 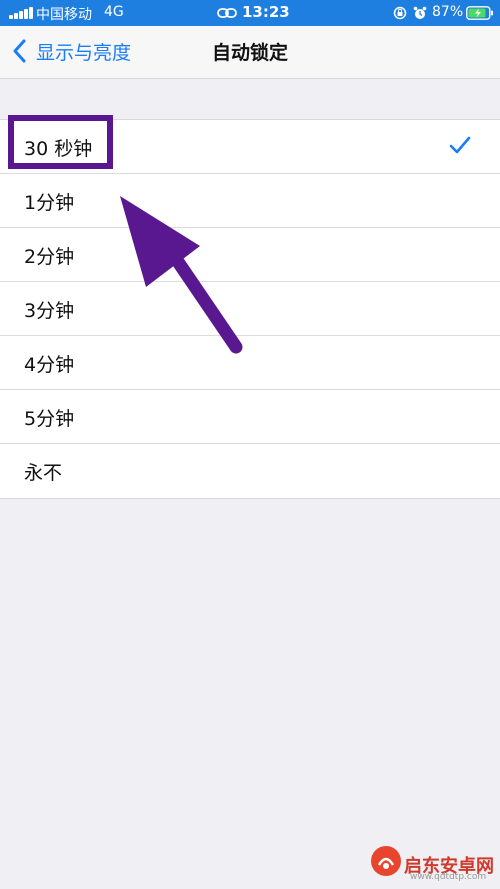 I want to click on watermark-logo-icon, so click(x=386, y=861).